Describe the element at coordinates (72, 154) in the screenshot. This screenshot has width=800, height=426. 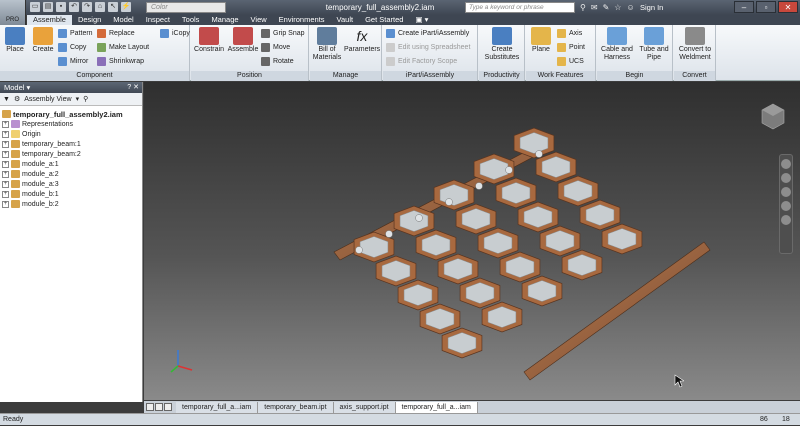
I see `tree-item: + temporary_beam:2` at that location.